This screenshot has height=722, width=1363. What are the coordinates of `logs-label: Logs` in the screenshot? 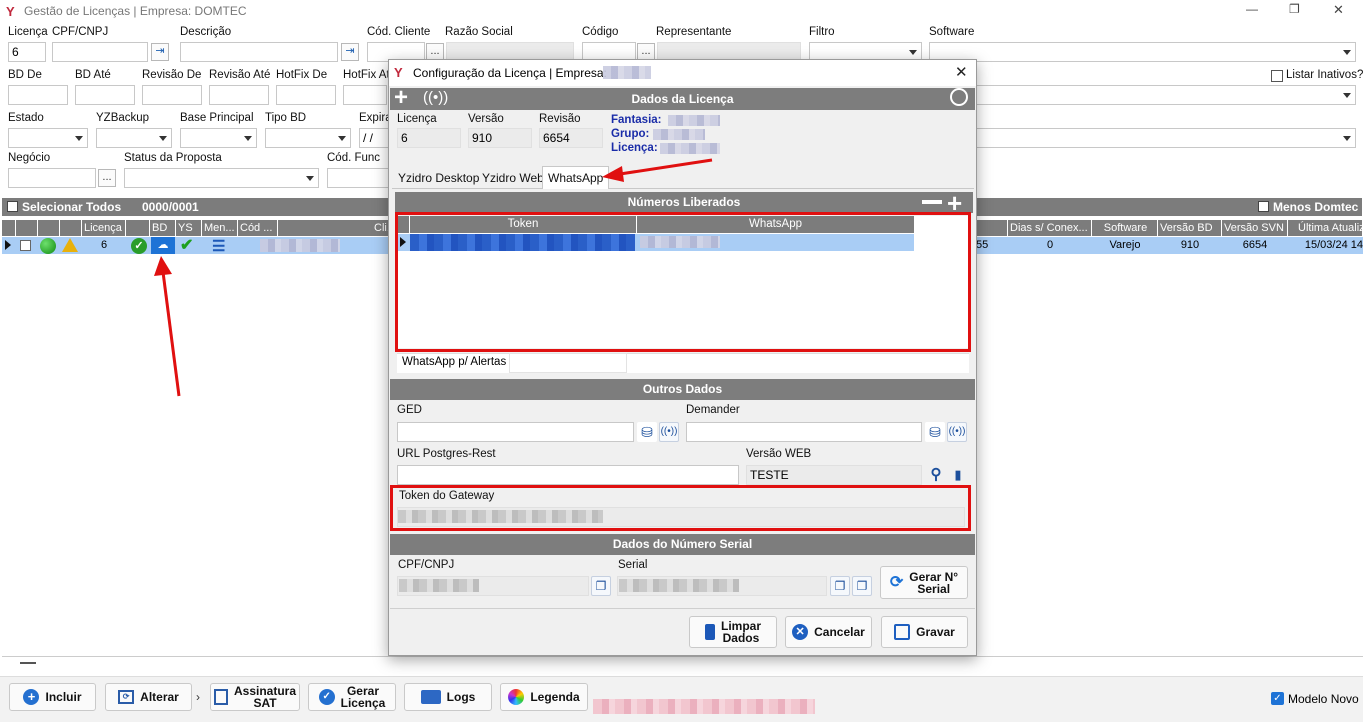 It's located at (461, 697).